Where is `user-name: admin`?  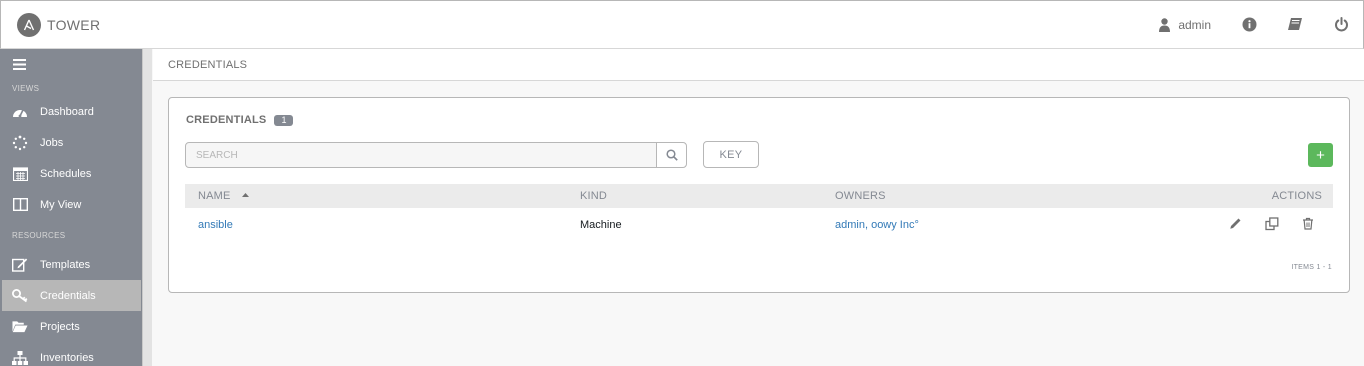 user-name: admin is located at coordinates (1194, 24).